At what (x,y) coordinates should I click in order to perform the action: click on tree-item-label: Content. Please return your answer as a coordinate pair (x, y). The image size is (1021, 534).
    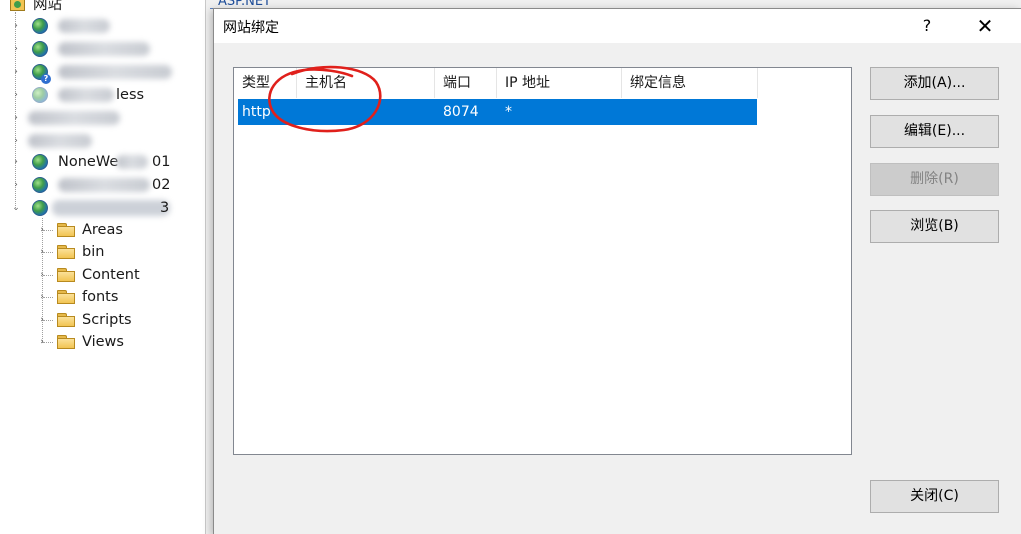
    Looking at the image, I should click on (111, 275).